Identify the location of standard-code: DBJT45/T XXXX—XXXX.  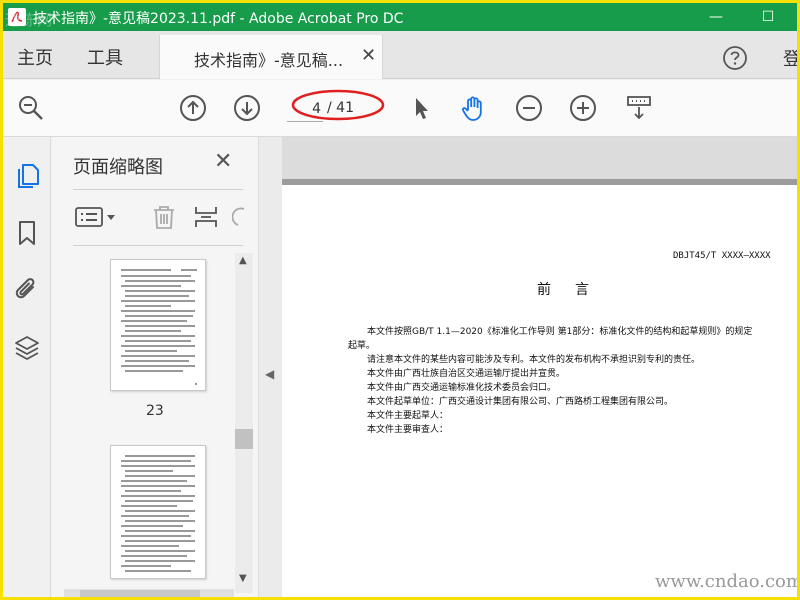
(722, 256).